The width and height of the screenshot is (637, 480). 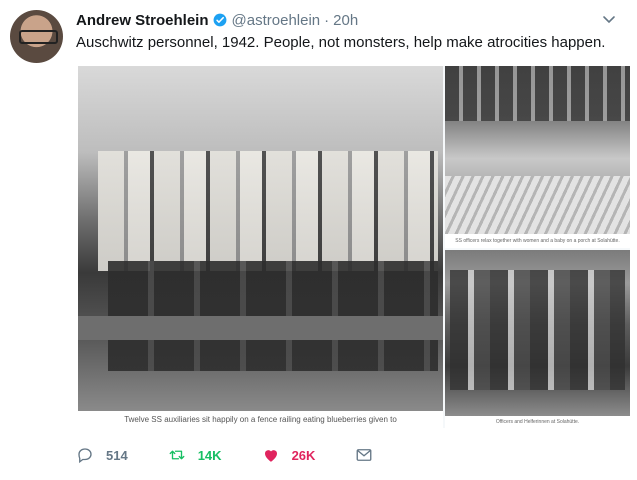 What do you see at coordinates (270, 456) in the screenshot?
I see `heart-icon` at bounding box center [270, 456].